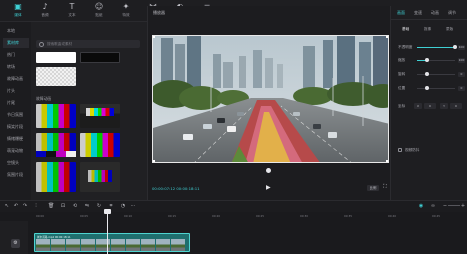 This screenshot has height=254, width=467. What do you see at coordinates (348, 216) in the screenshot?
I see `ruler-tick: 00:35` at bounding box center [348, 216].